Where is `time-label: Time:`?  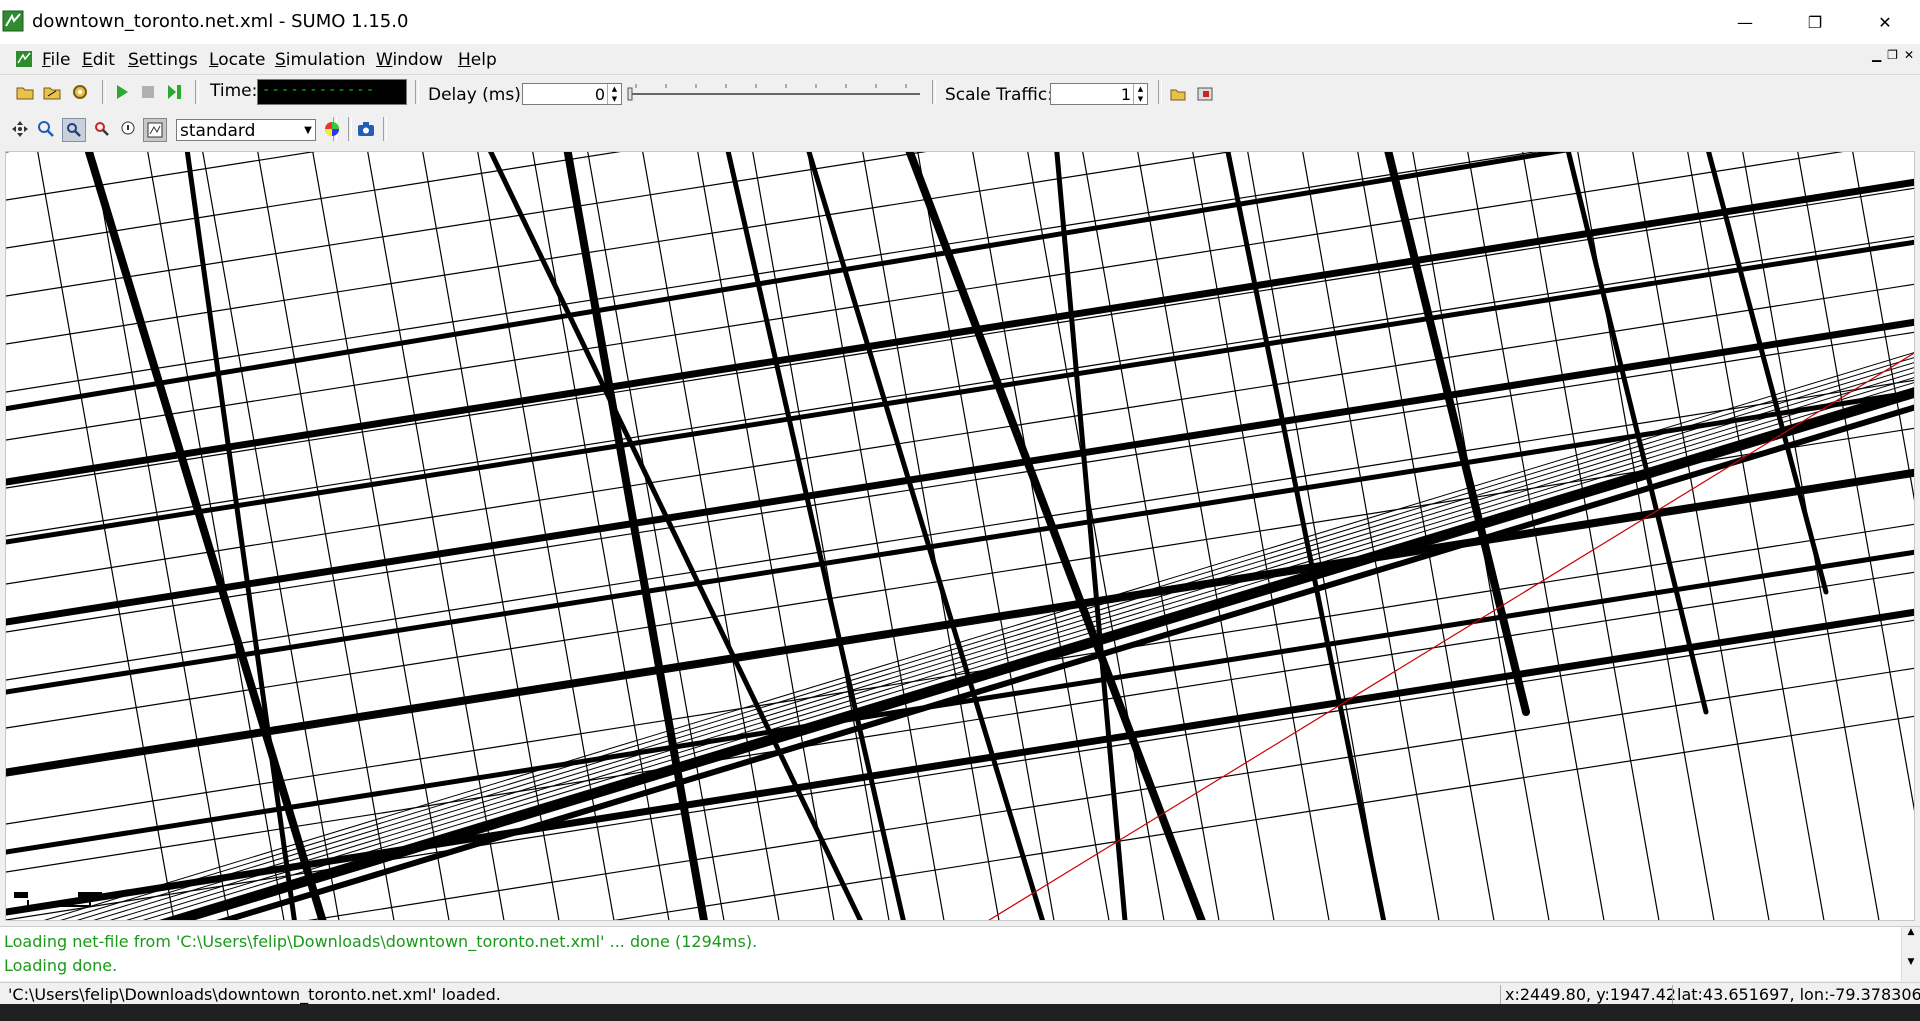 time-label: Time: is located at coordinates (234, 91).